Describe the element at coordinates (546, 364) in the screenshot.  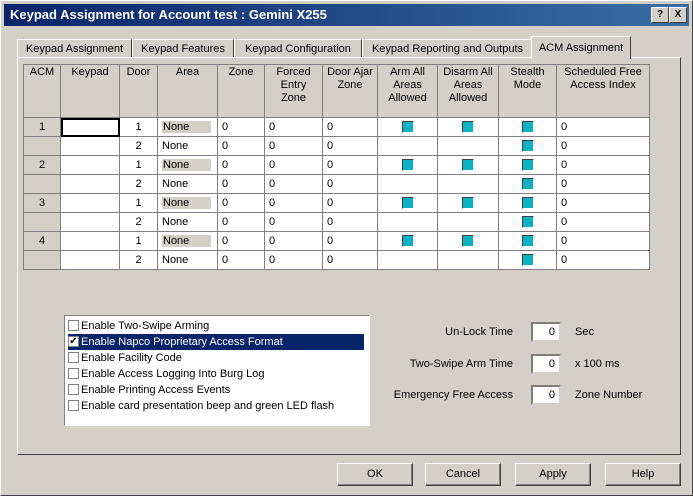
I see `two-swipe-time-input: 0` at that location.